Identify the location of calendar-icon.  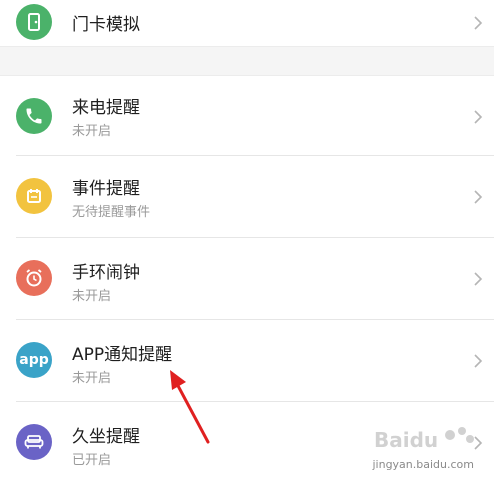
(34, 196).